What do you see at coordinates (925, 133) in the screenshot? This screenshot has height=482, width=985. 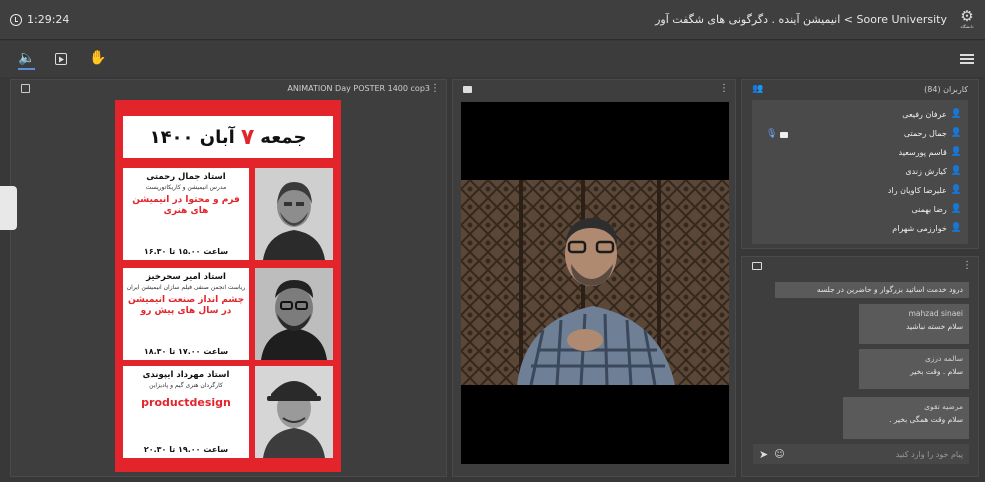 I see `user-name: جمال رحمتی` at bounding box center [925, 133].